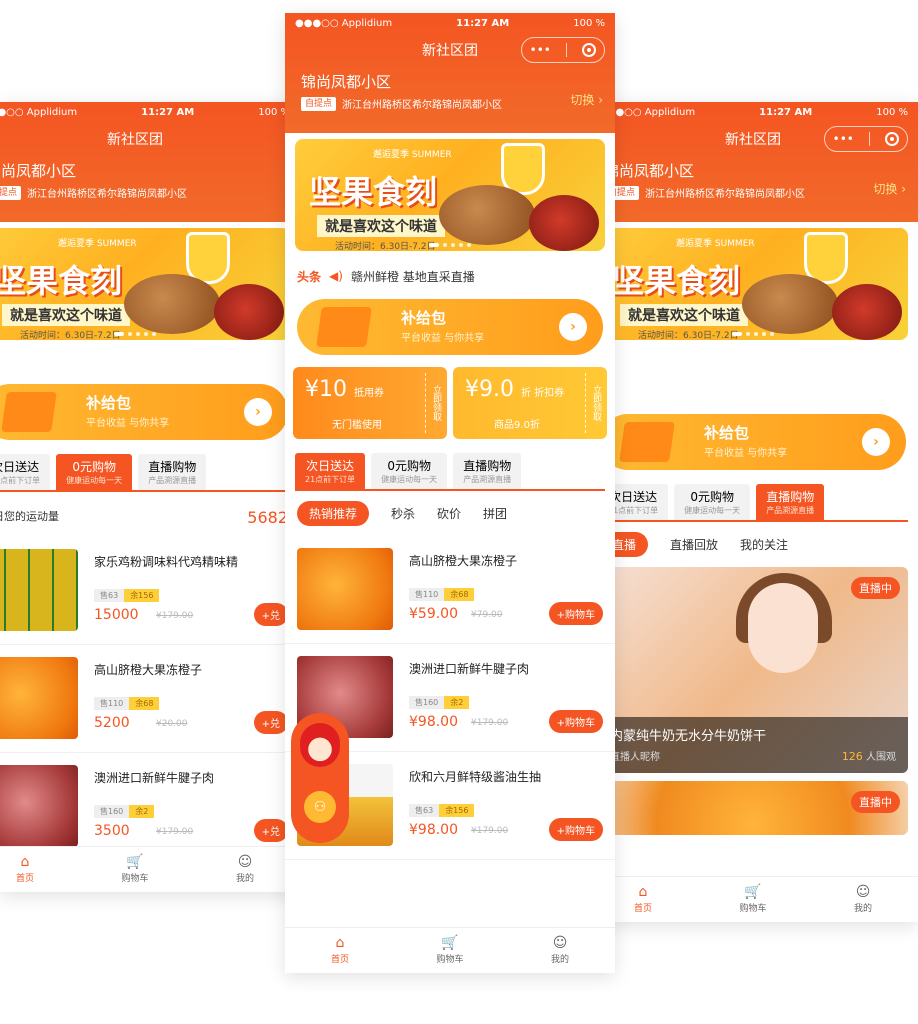  I want to click on carrier: ●●●○○ Applidium, so click(344, 23).